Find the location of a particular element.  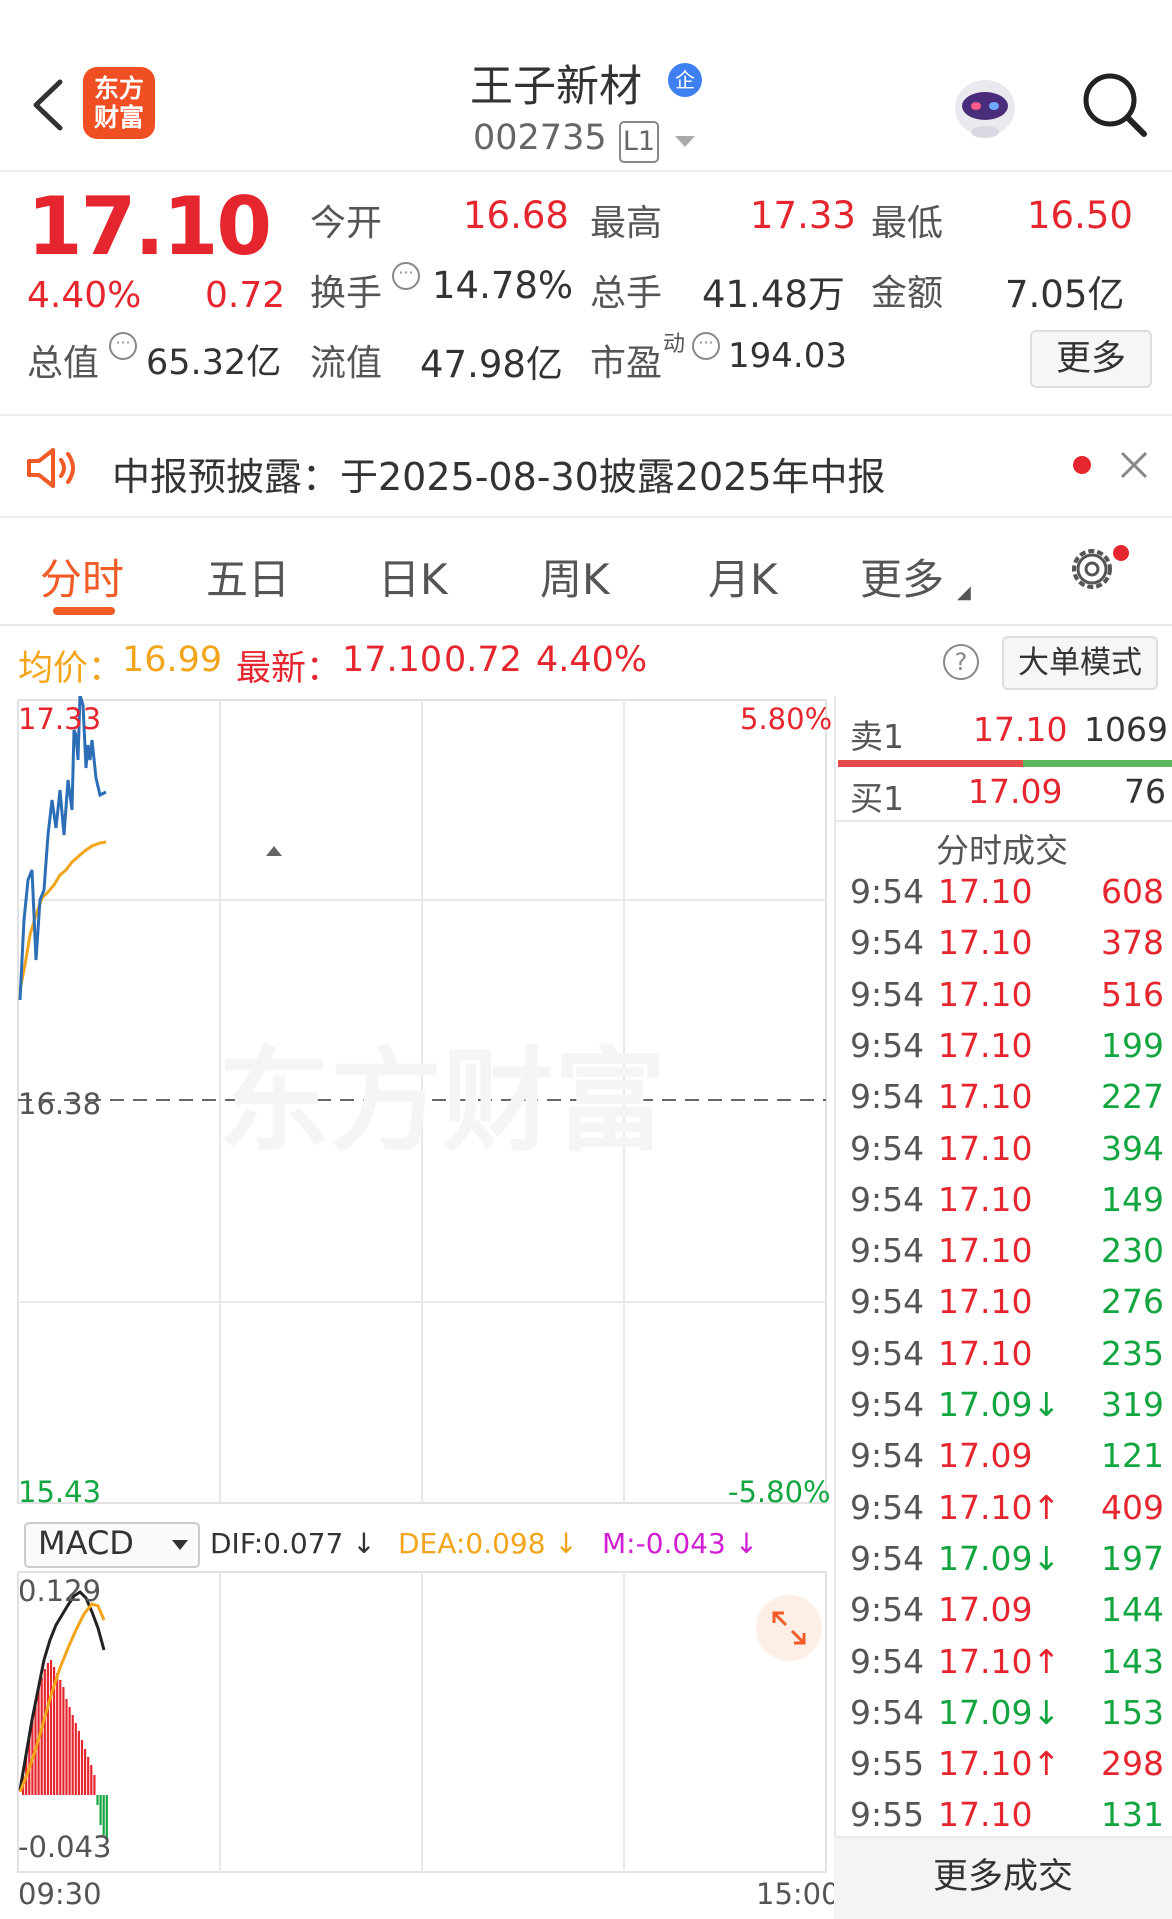

trade-row: 9:54 17.10 516 is located at coordinates (1004, 1000).